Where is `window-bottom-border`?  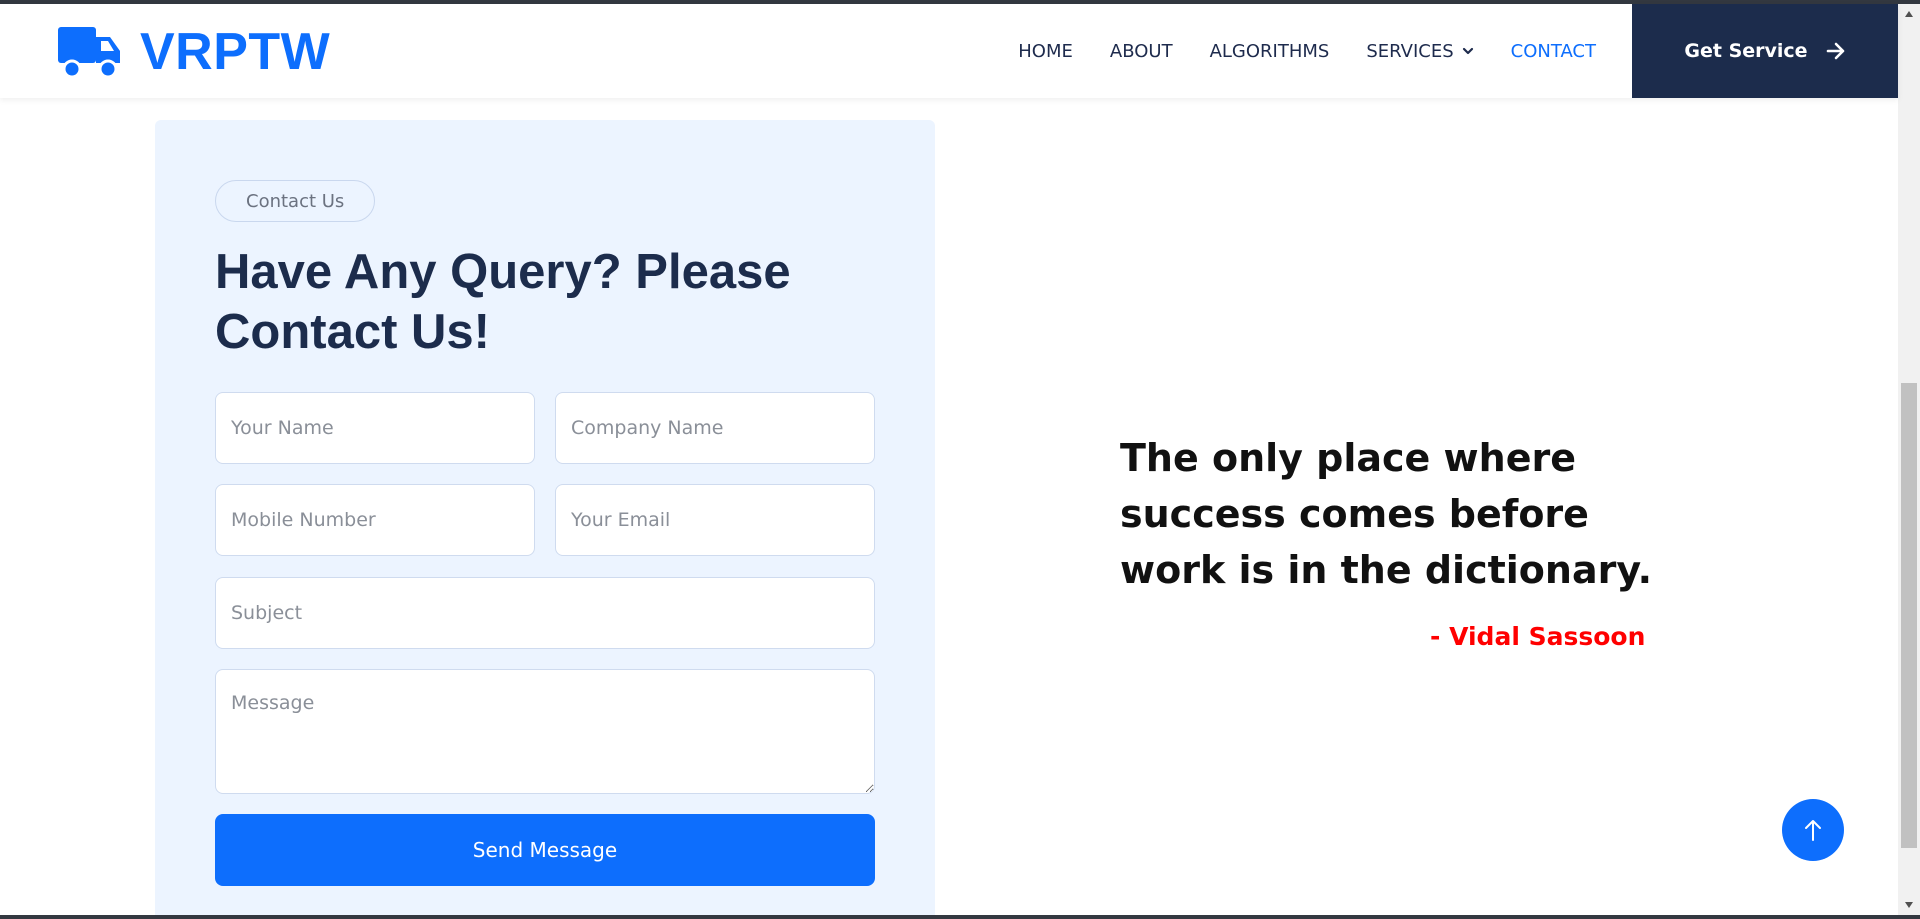 window-bottom-border is located at coordinates (960, 917).